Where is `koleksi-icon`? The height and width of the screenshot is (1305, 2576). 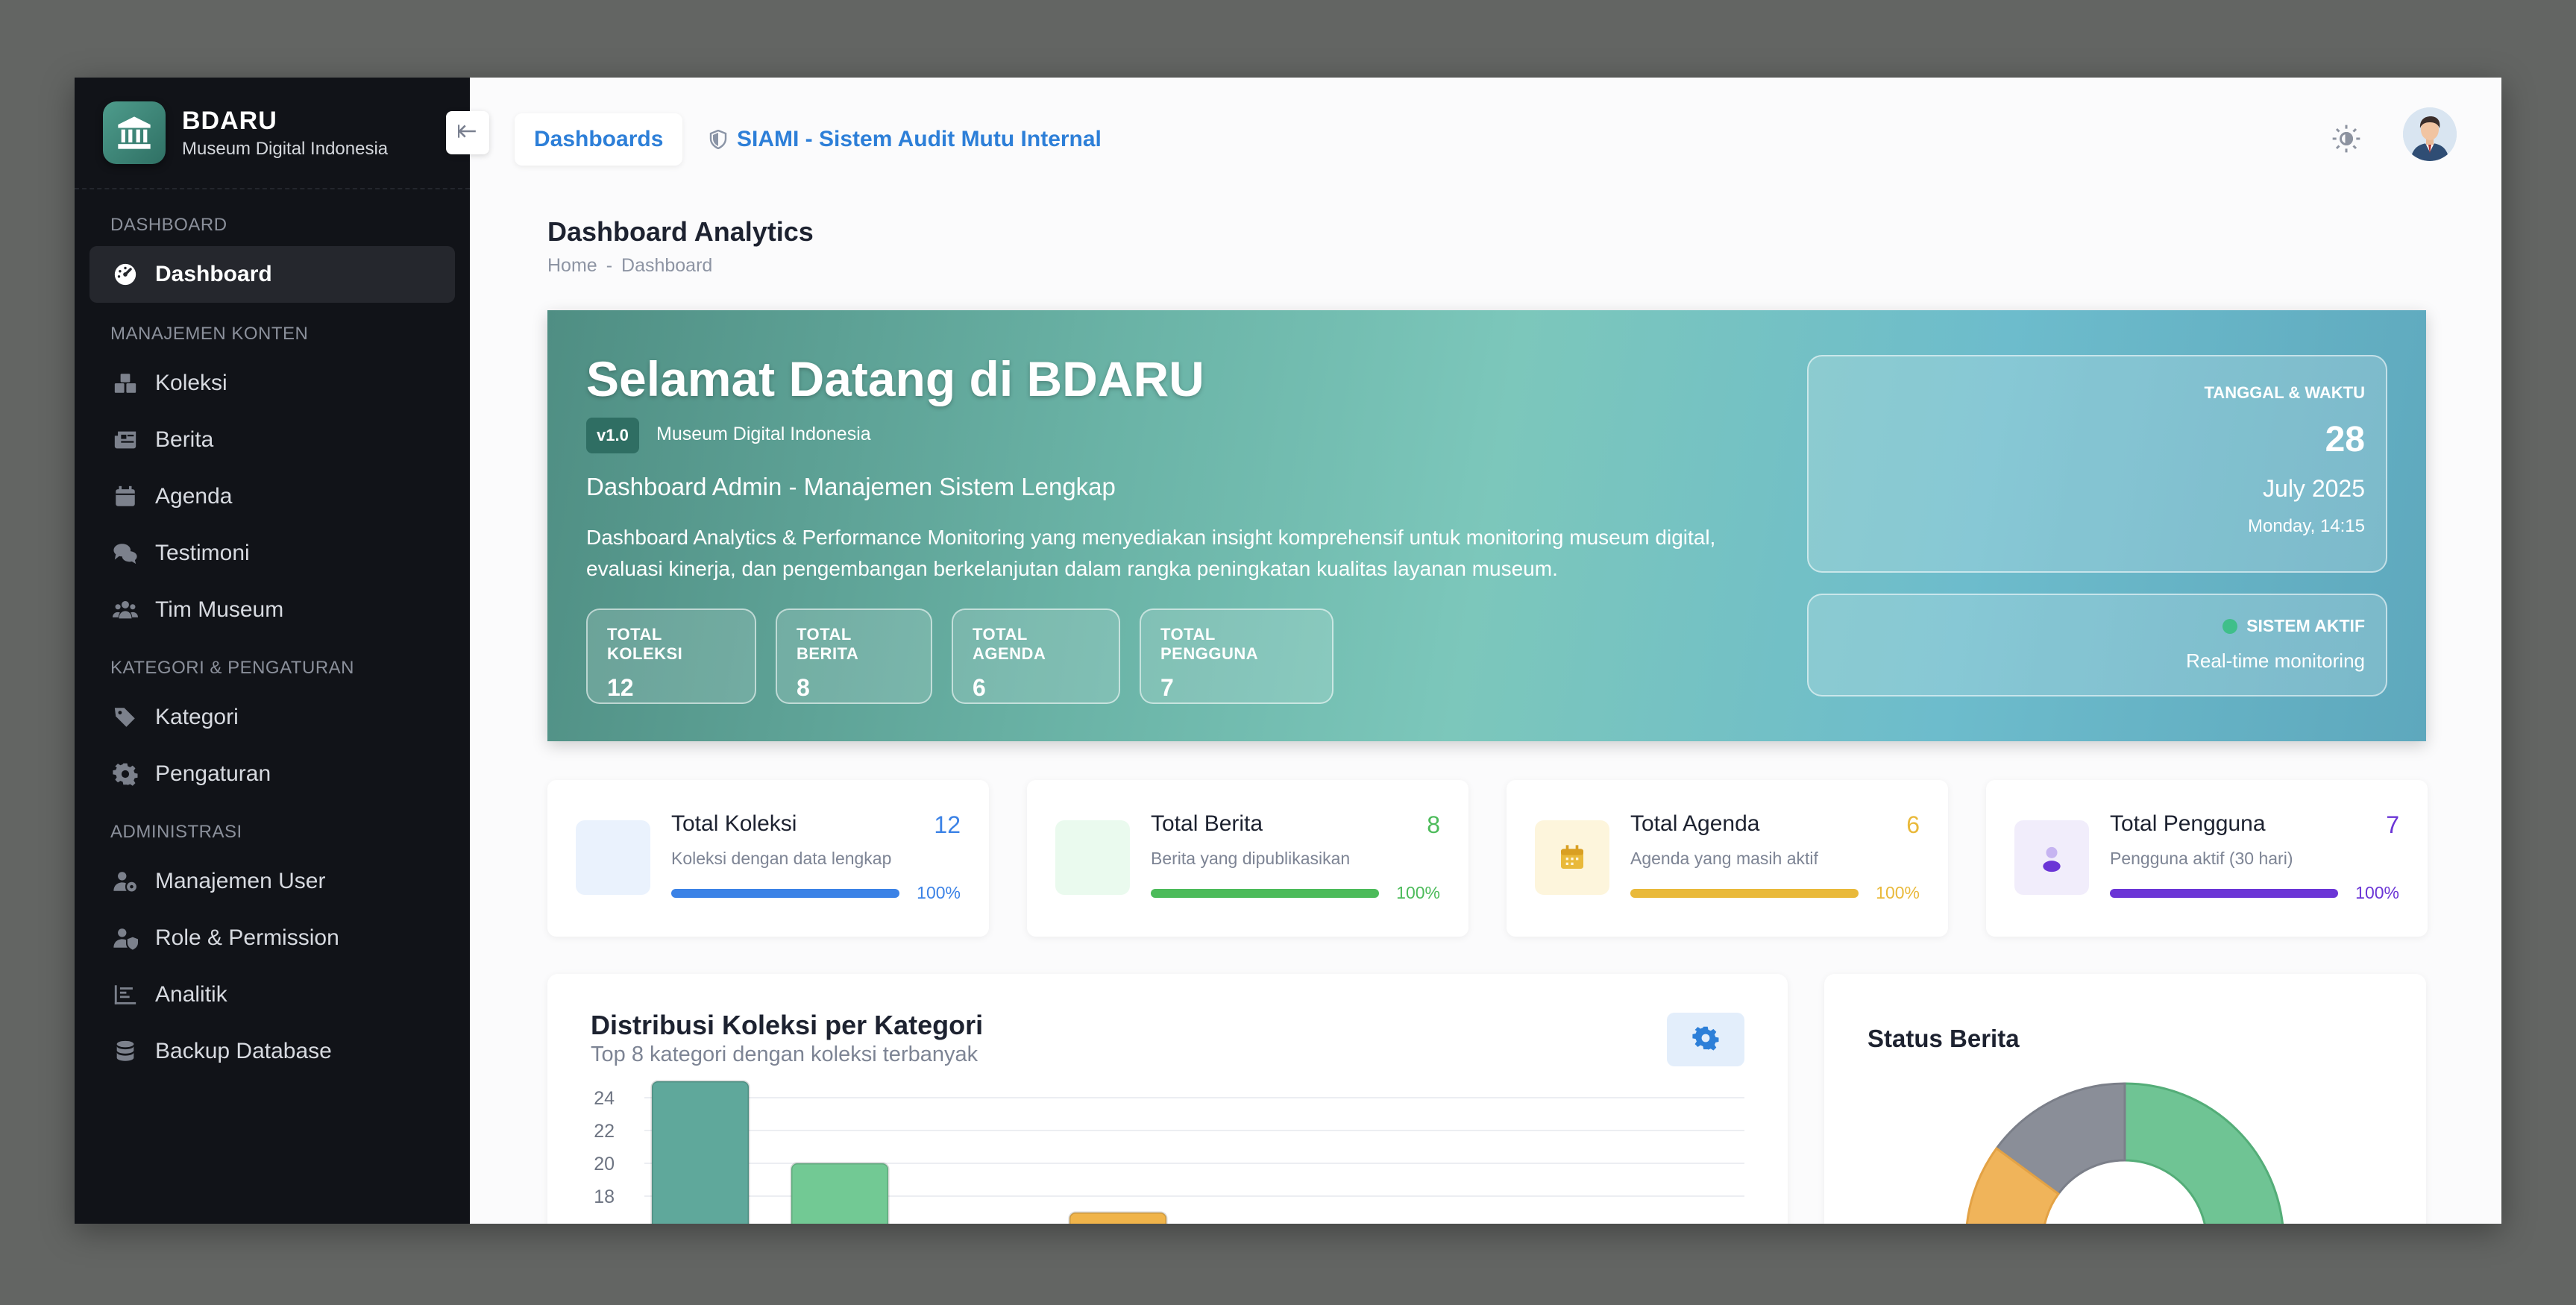 koleksi-icon is located at coordinates (613, 857).